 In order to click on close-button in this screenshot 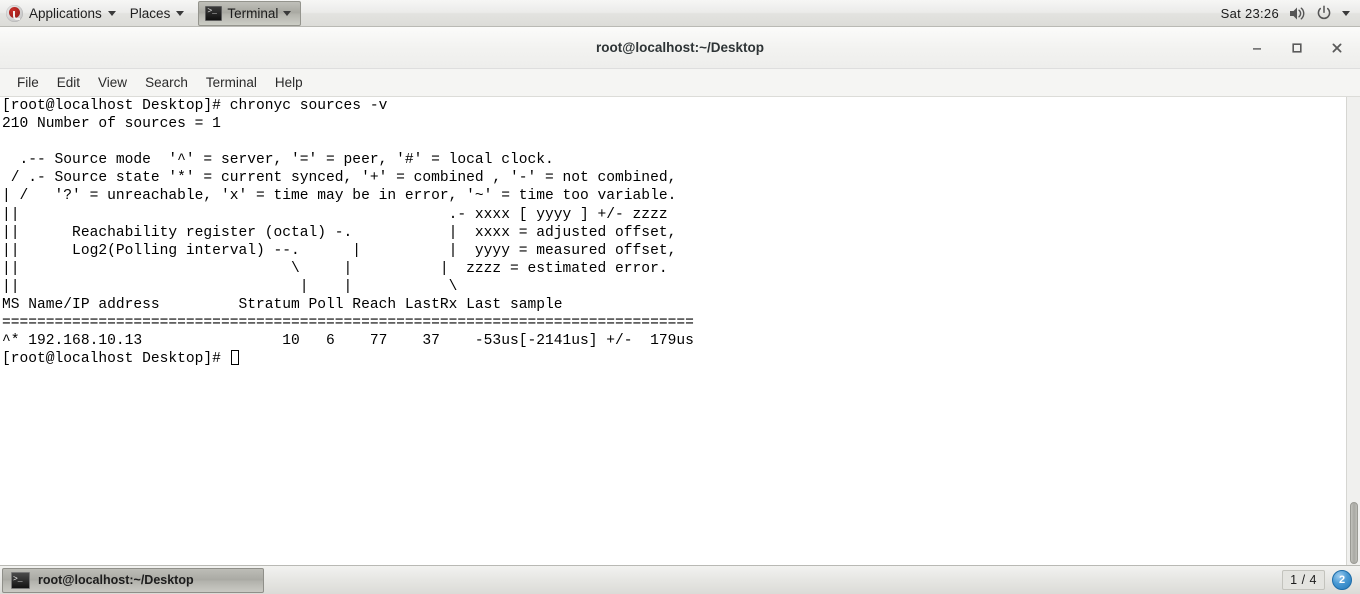, I will do `click(1337, 48)`.